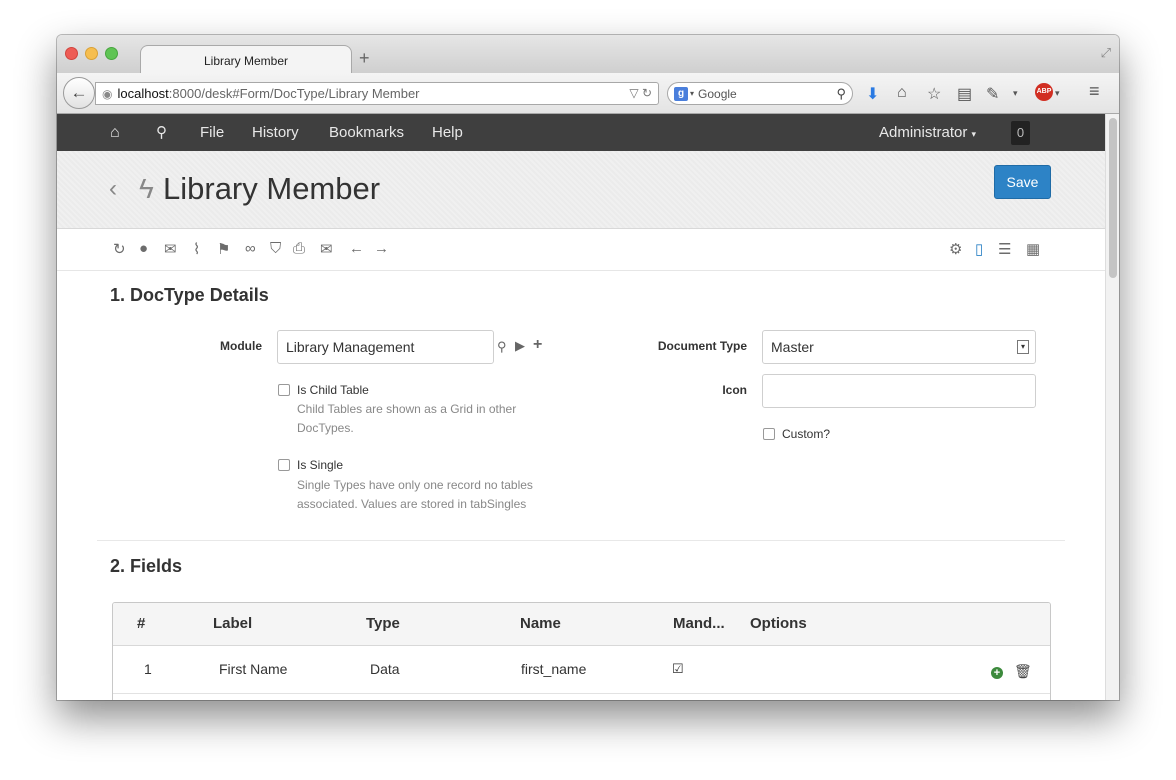 The height and width of the screenshot is (780, 1176). What do you see at coordinates (734, 390) in the screenshot?
I see `icon-label: Icon` at bounding box center [734, 390].